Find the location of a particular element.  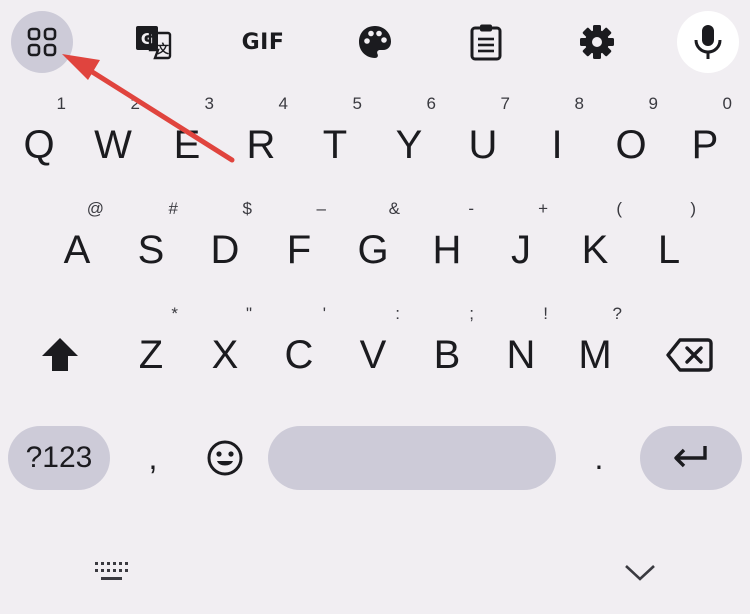

clipboard-button is located at coordinates (486, 42).